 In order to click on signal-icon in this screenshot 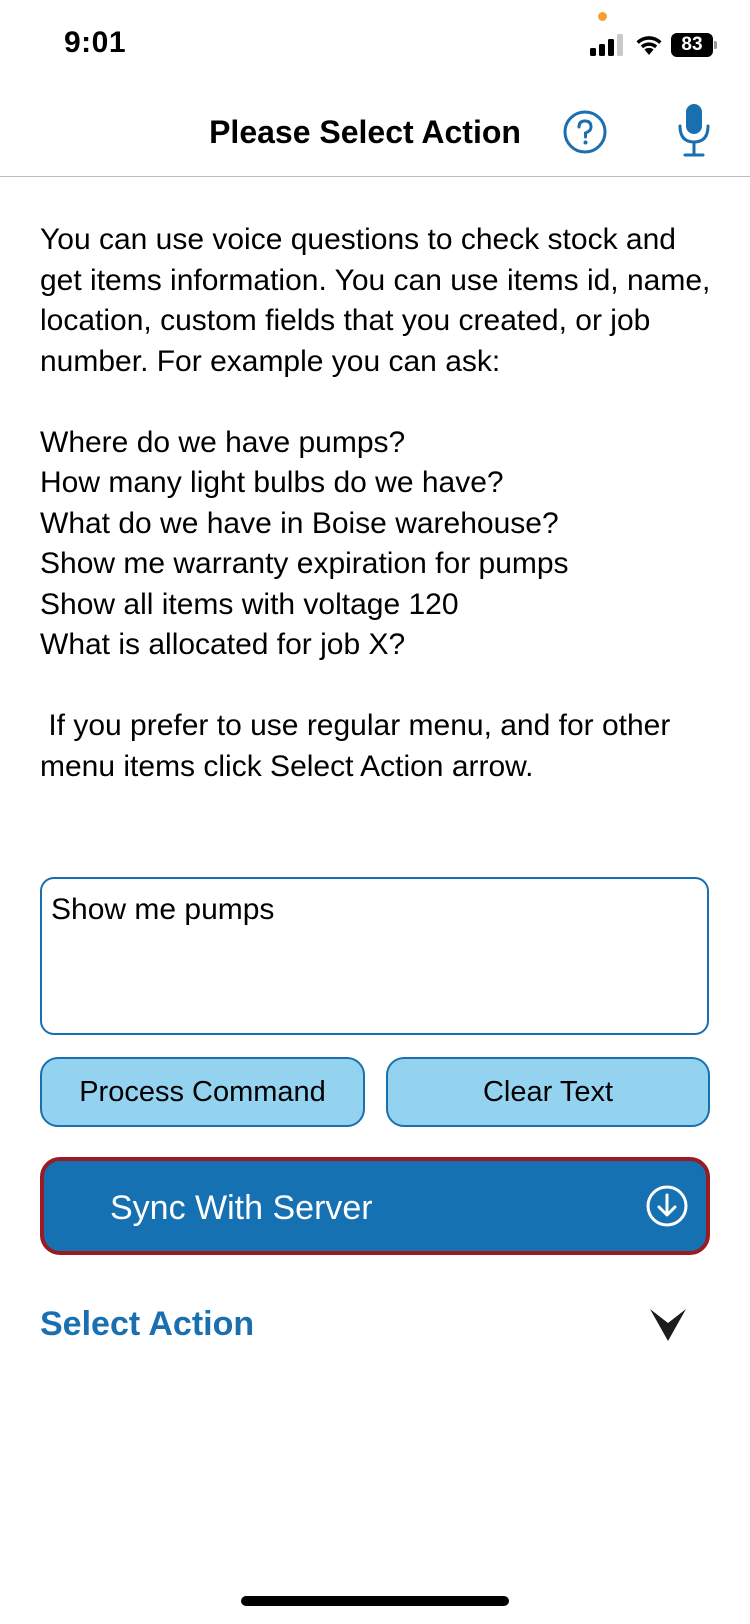, I will do `click(606, 45)`.